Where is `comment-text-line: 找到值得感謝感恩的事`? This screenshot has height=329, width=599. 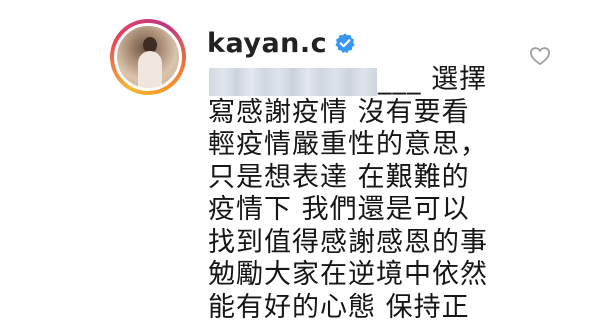 comment-text-line: 找到值得感謝感恩的事 is located at coordinates (348, 242).